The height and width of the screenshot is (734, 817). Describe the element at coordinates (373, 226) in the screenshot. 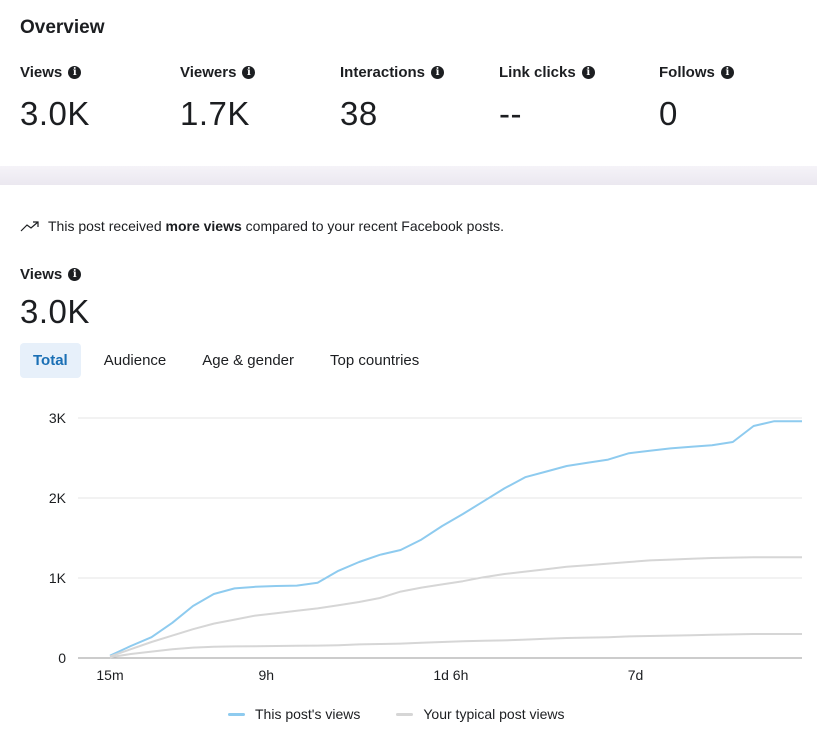

I see `trend-text-suffix: compared to your recent Facebook posts.` at that location.